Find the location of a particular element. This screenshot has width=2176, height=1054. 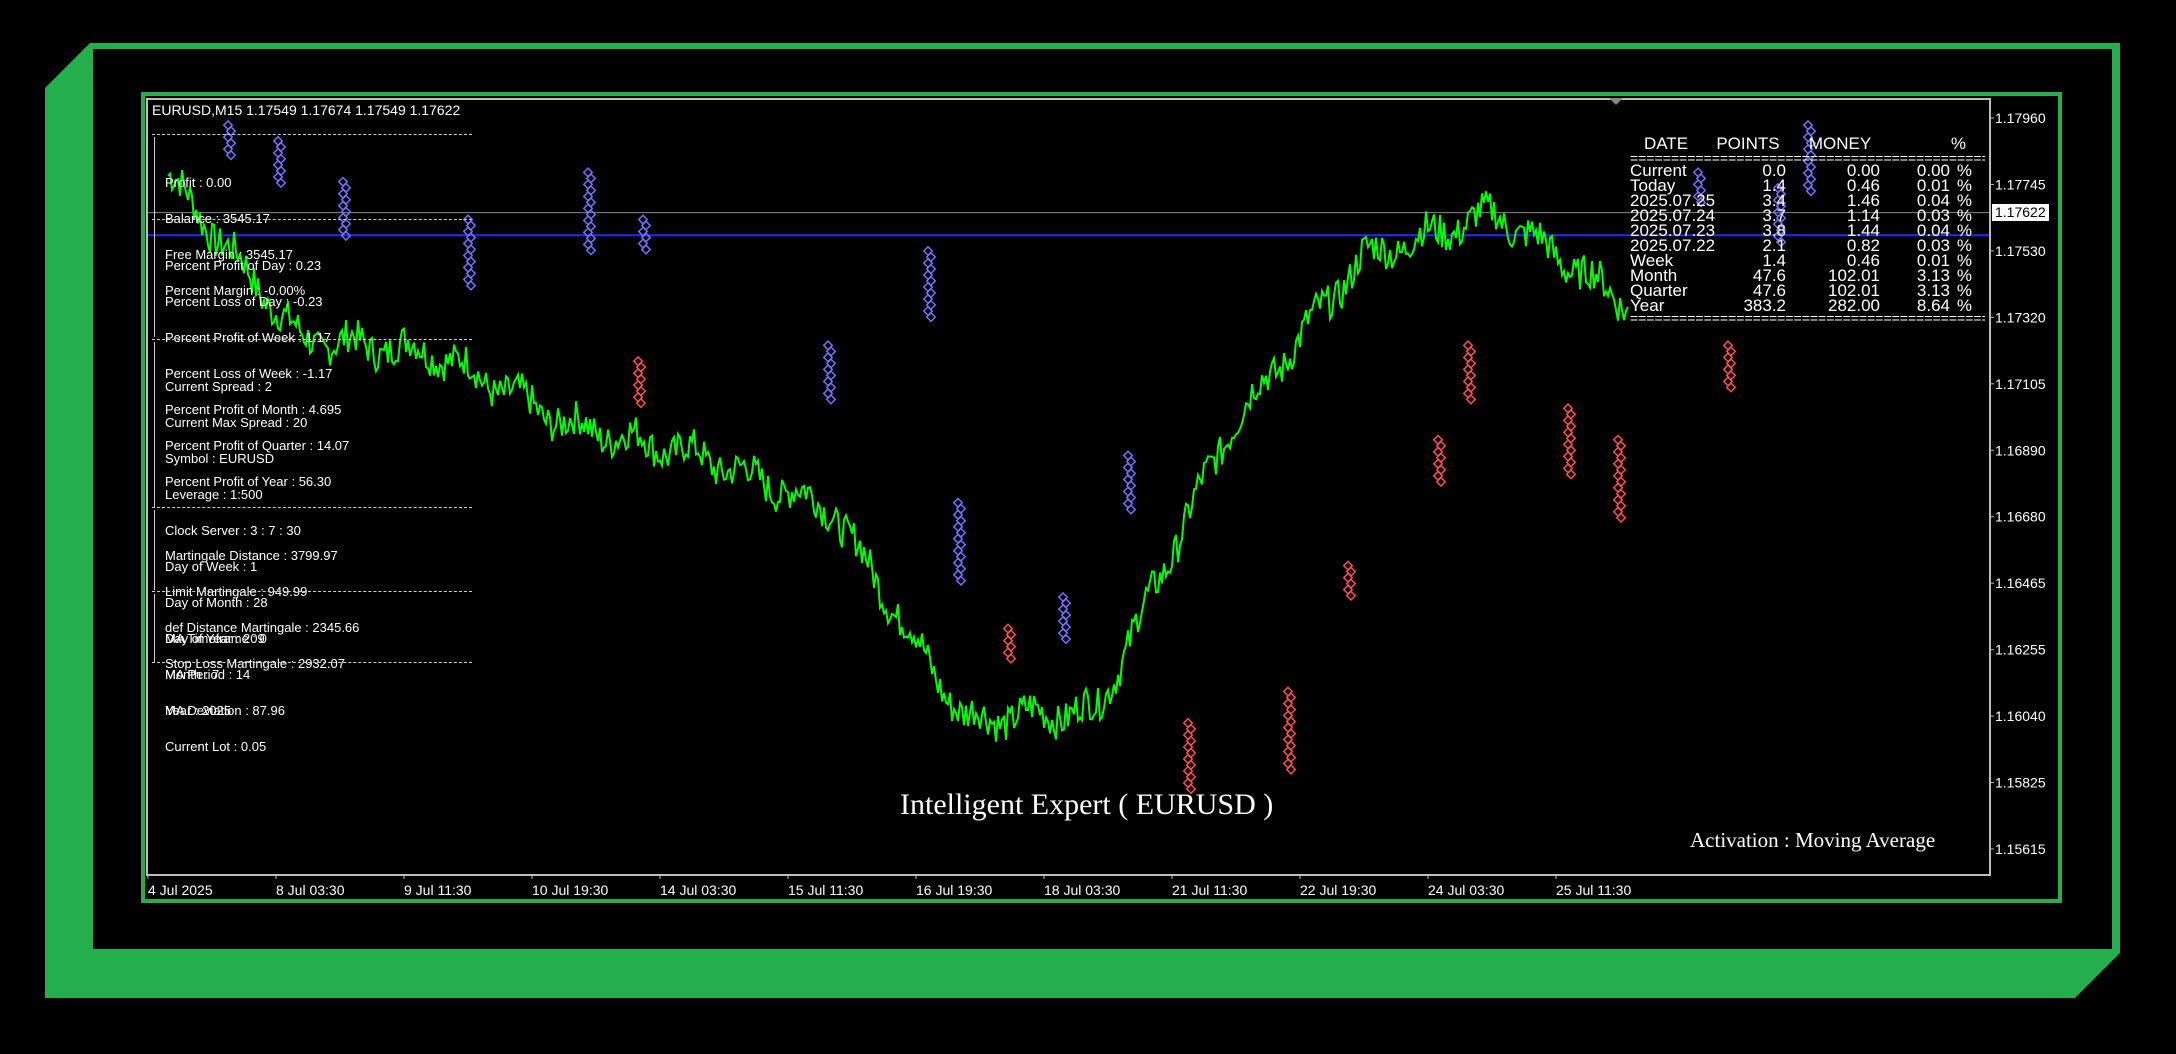

header-percent: % is located at coordinates (1958, 143).